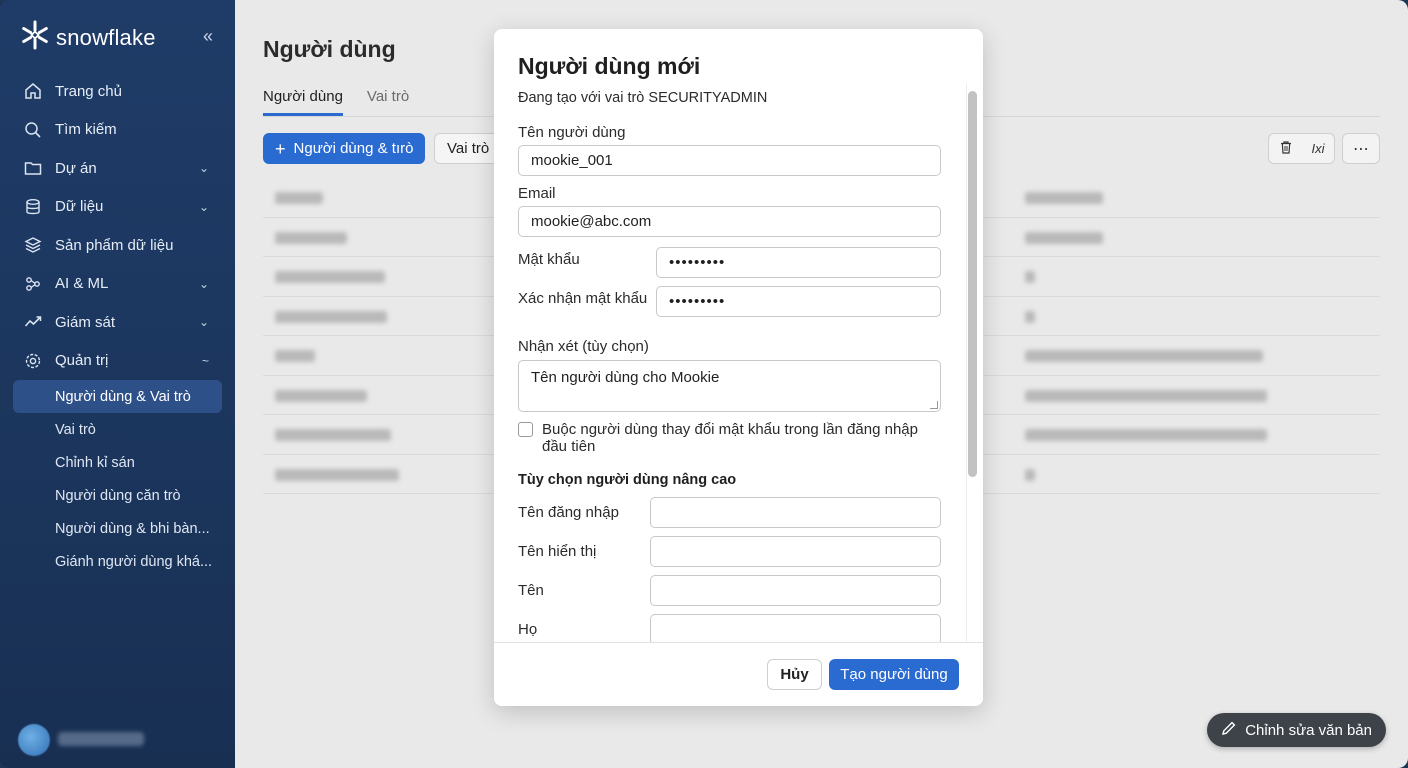 The width and height of the screenshot is (1408, 768). What do you see at coordinates (1301, 148) in the screenshot?
I see `table-tools: Ixi` at bounding box center [1301, 148].